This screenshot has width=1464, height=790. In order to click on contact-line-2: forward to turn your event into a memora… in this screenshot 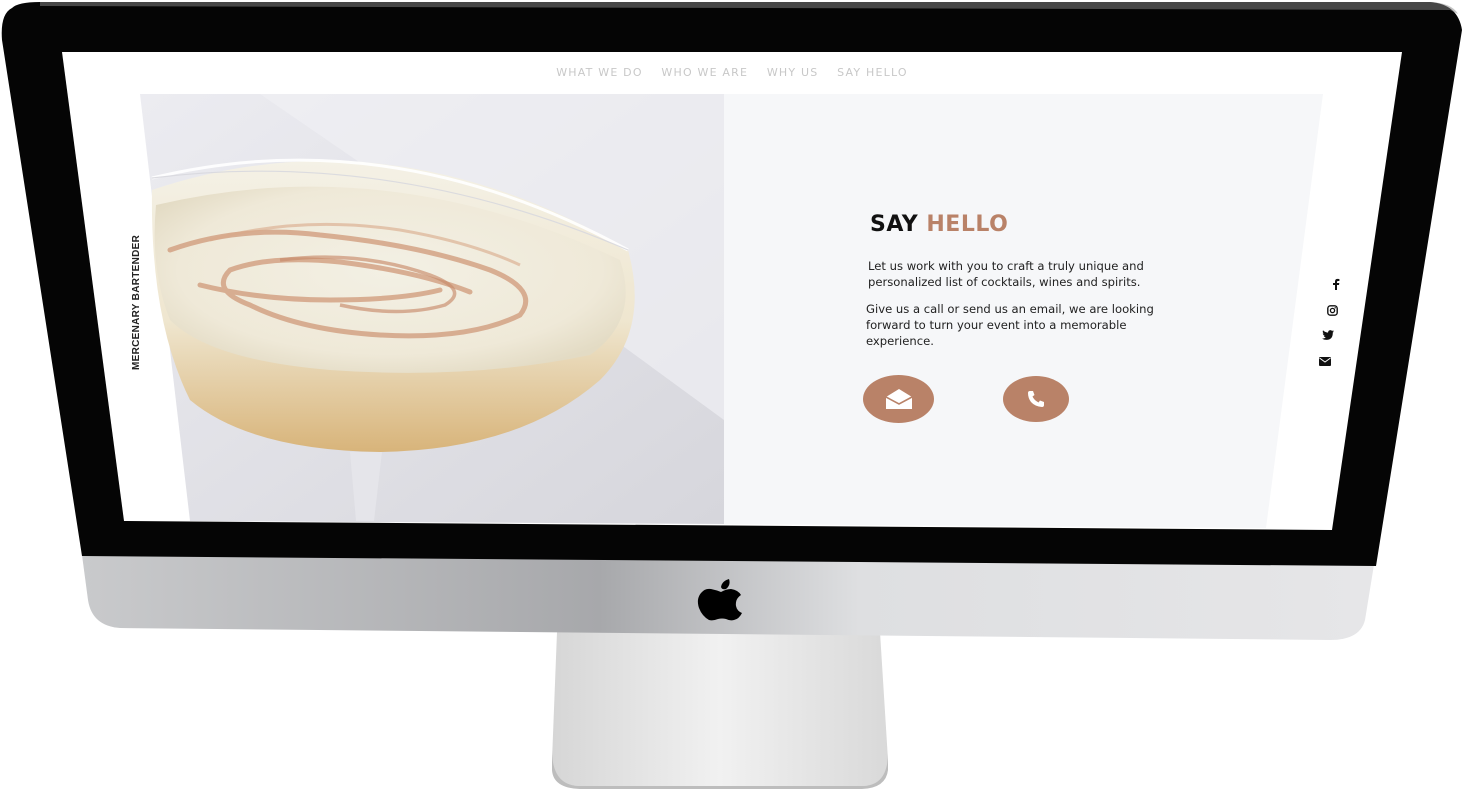, I will do `click(996, 325)`.